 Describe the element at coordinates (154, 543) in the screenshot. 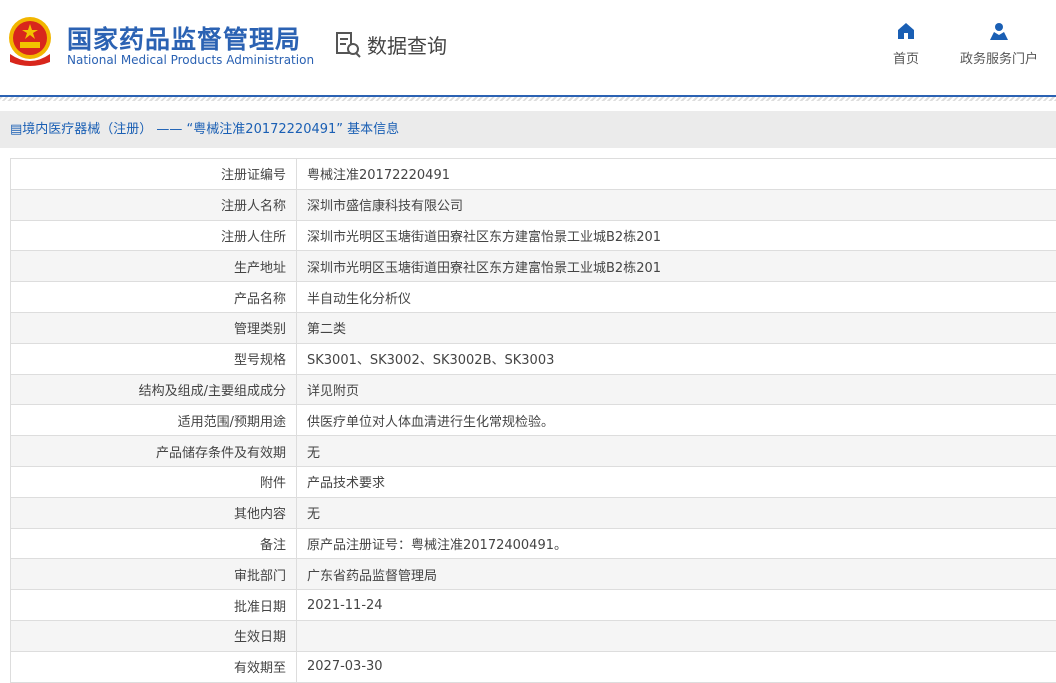

I see `field-label: 备注` at that location.